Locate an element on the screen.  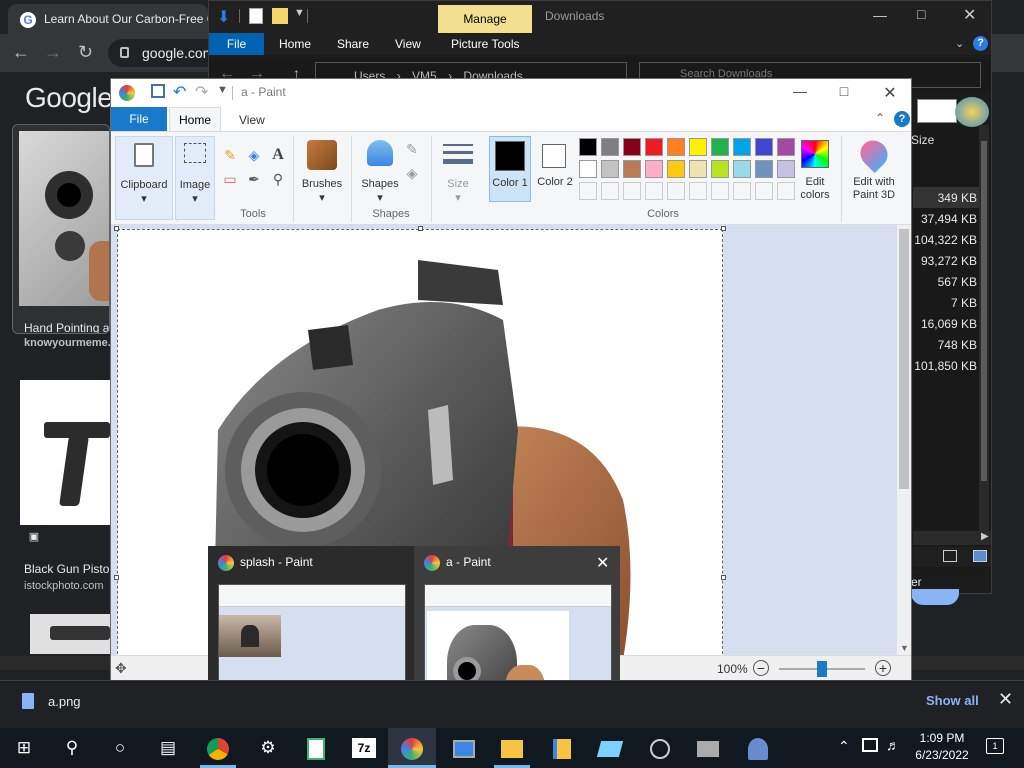
show-all-button: Show all is located at coordinates (952, 700).